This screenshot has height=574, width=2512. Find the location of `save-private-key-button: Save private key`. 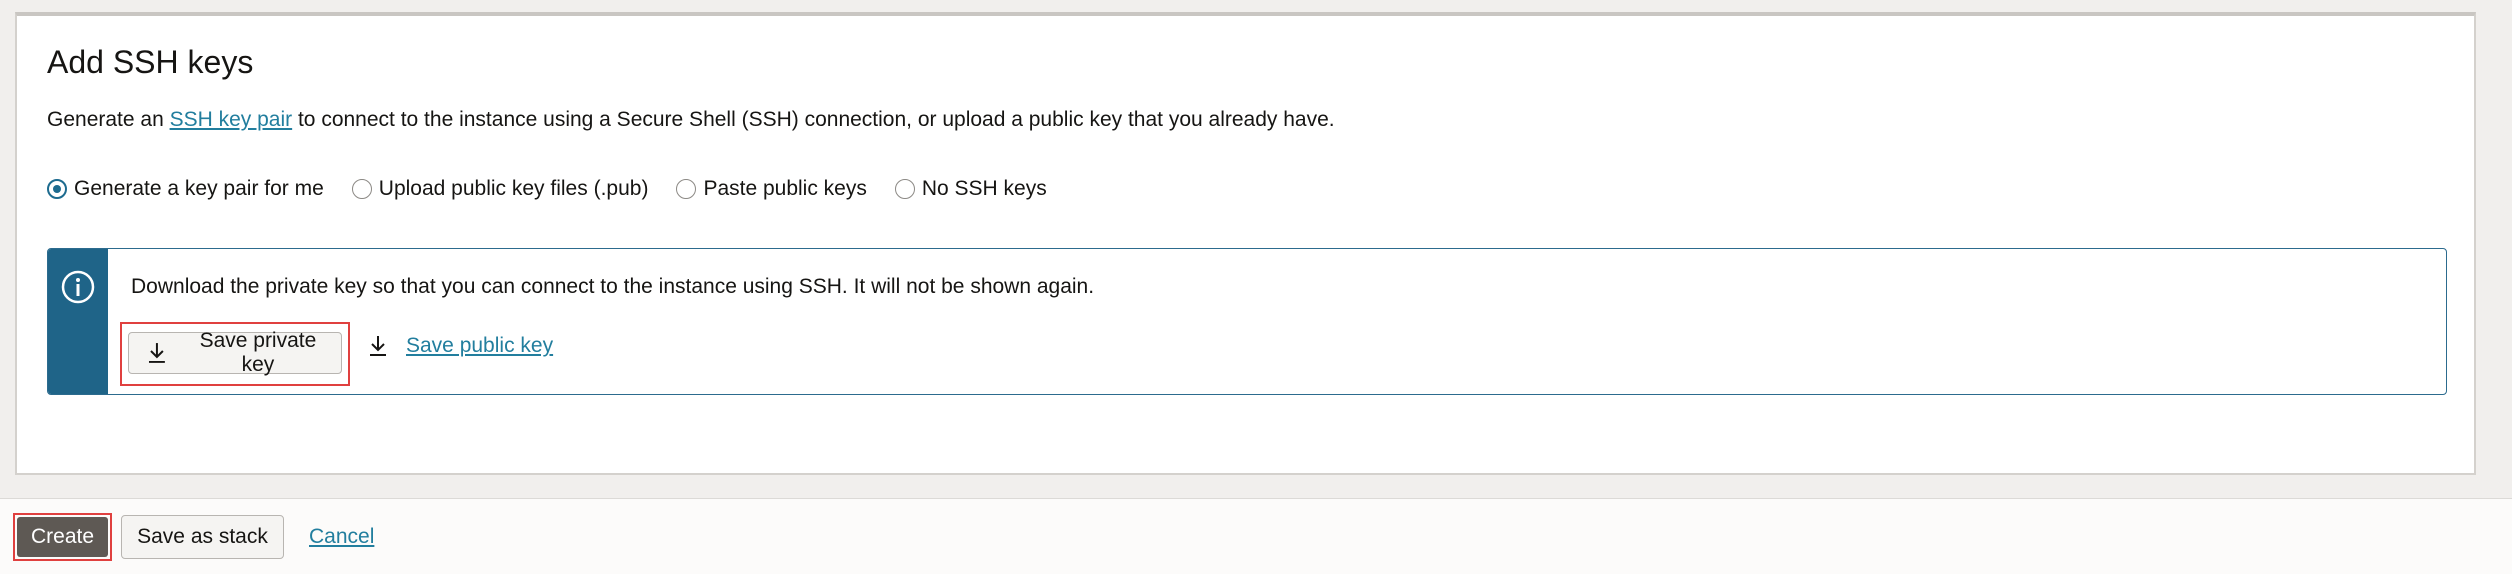

save-private-key-button: Save private key is located at coordinates (235, 352).